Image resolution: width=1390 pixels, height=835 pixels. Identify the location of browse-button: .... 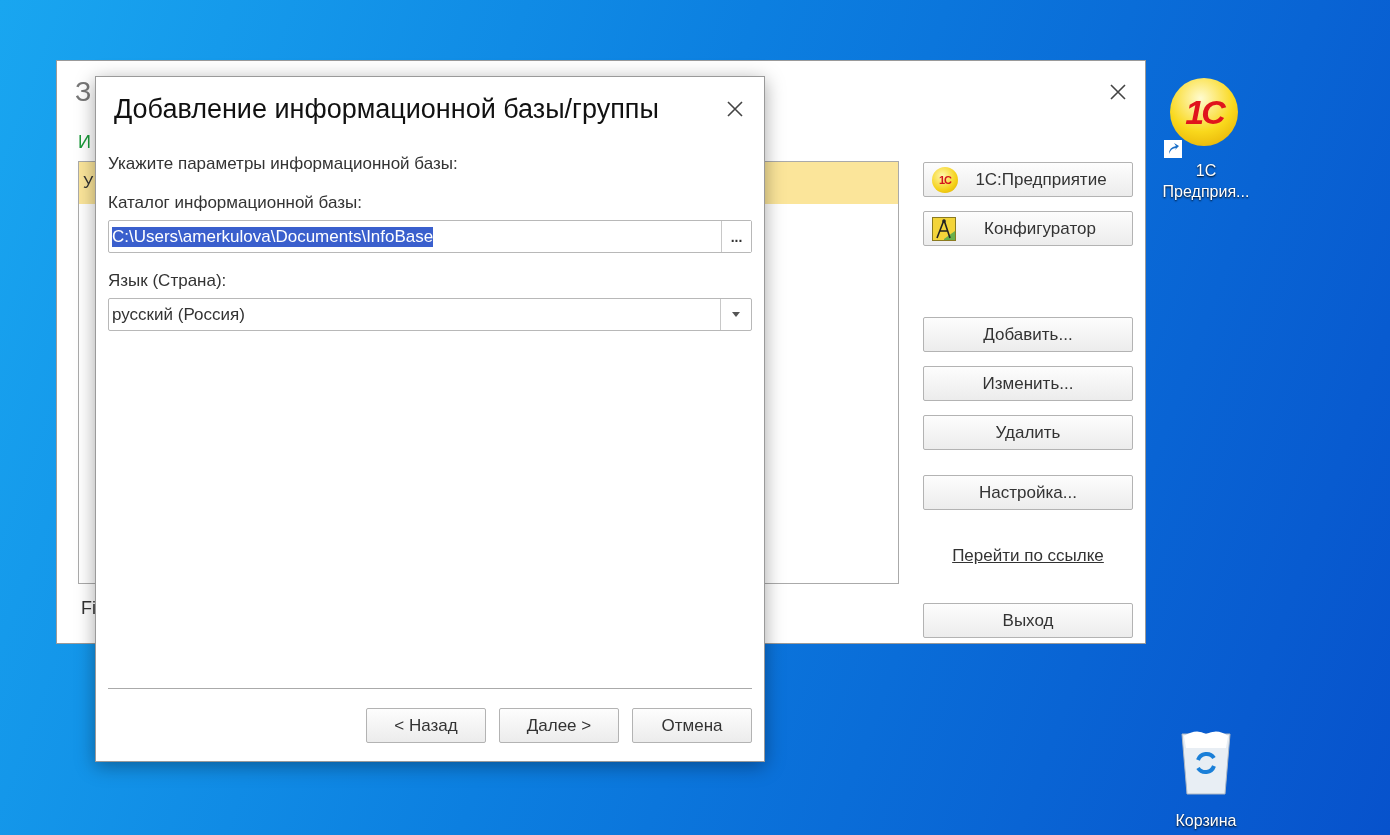
(736, 236).